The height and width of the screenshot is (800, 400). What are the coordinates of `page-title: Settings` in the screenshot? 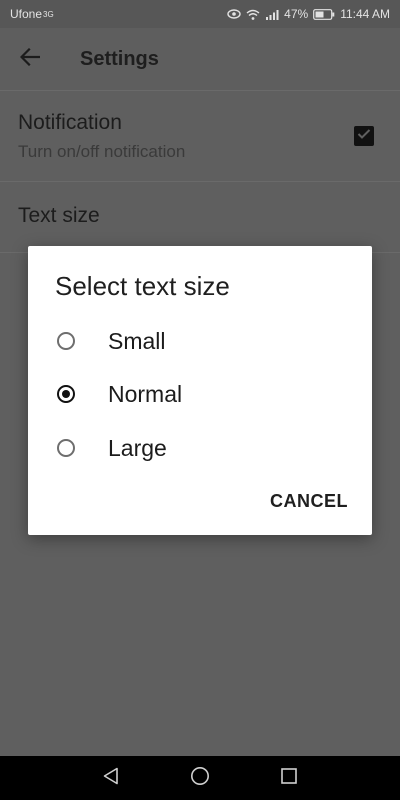 It's located at (119, 58).